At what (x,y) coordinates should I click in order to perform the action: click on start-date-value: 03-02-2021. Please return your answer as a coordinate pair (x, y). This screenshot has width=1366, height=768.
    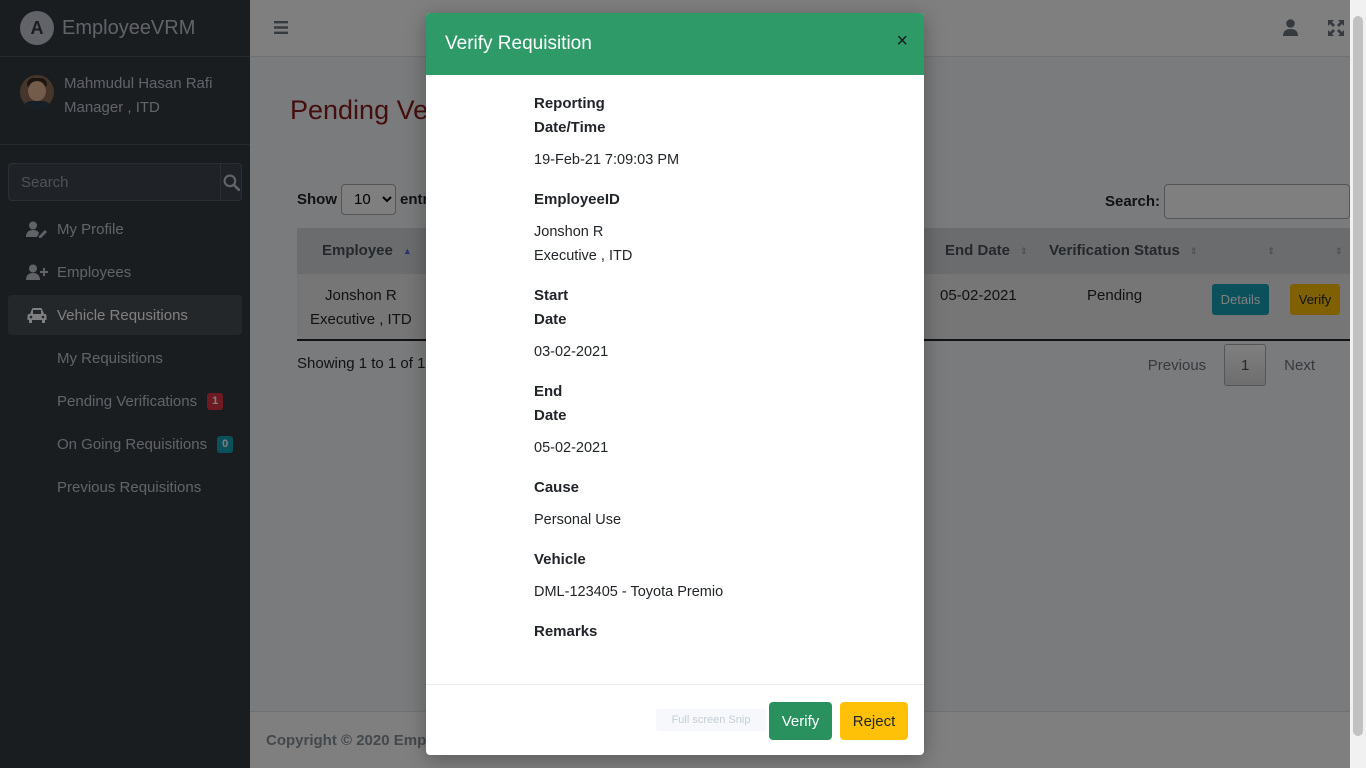
    Looking at the image, I should click on (571, 352).